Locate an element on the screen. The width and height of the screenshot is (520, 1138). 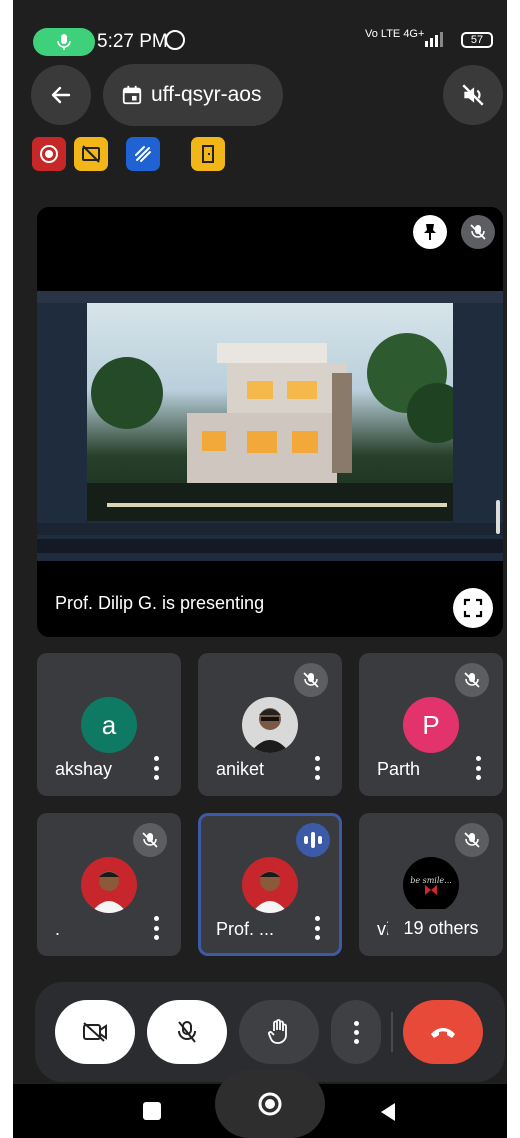
pin-icon is located at coordinates (430, 232).